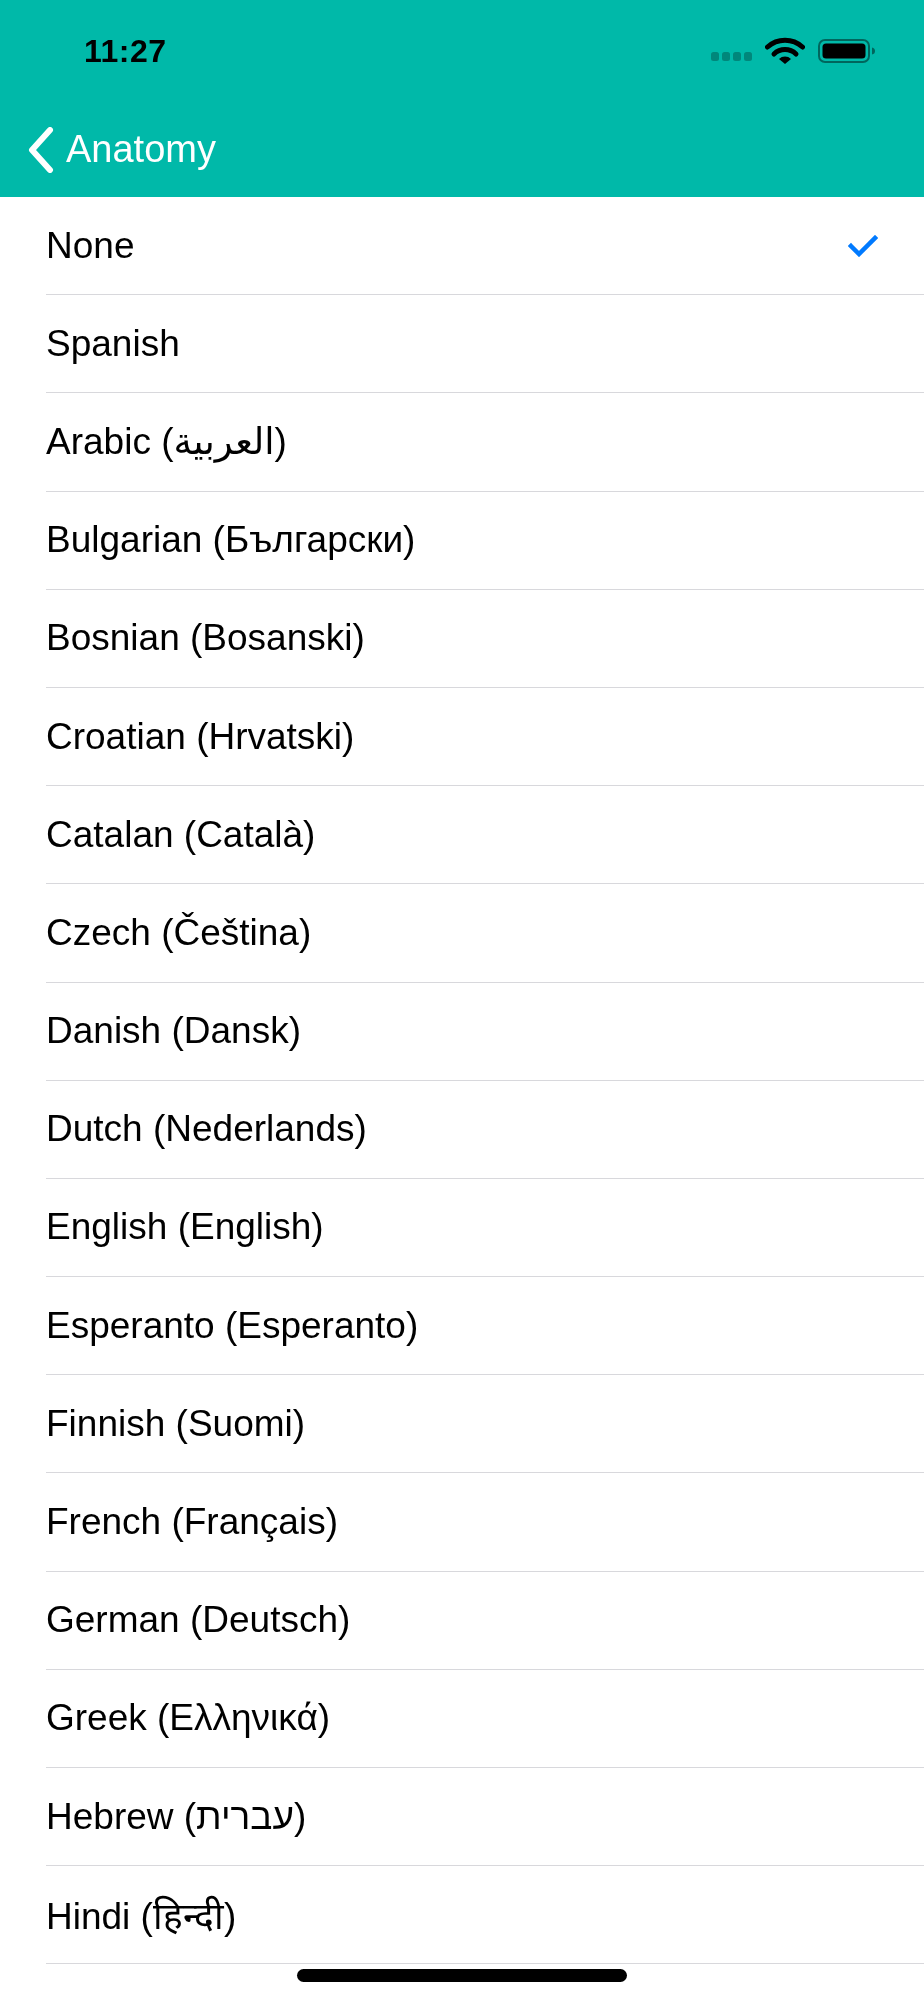 This screenshot has height=2000, width=924. Describe the element at coordinates (41, 149) in the screenshot. I see `chevron-left-icon` at that location.